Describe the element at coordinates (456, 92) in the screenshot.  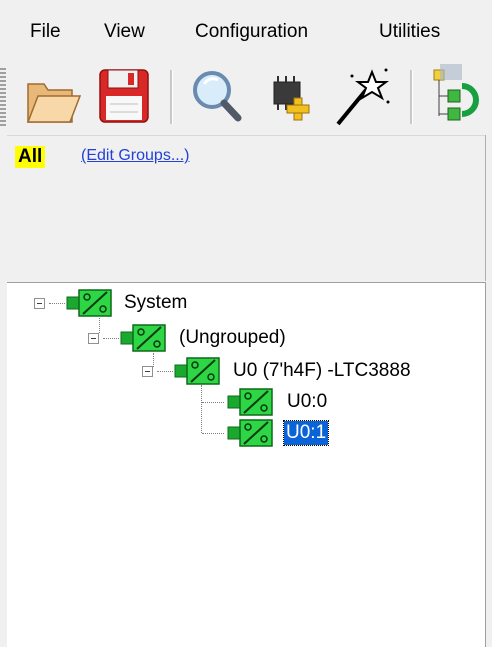
I see `tree-refresh-icon` at that location.